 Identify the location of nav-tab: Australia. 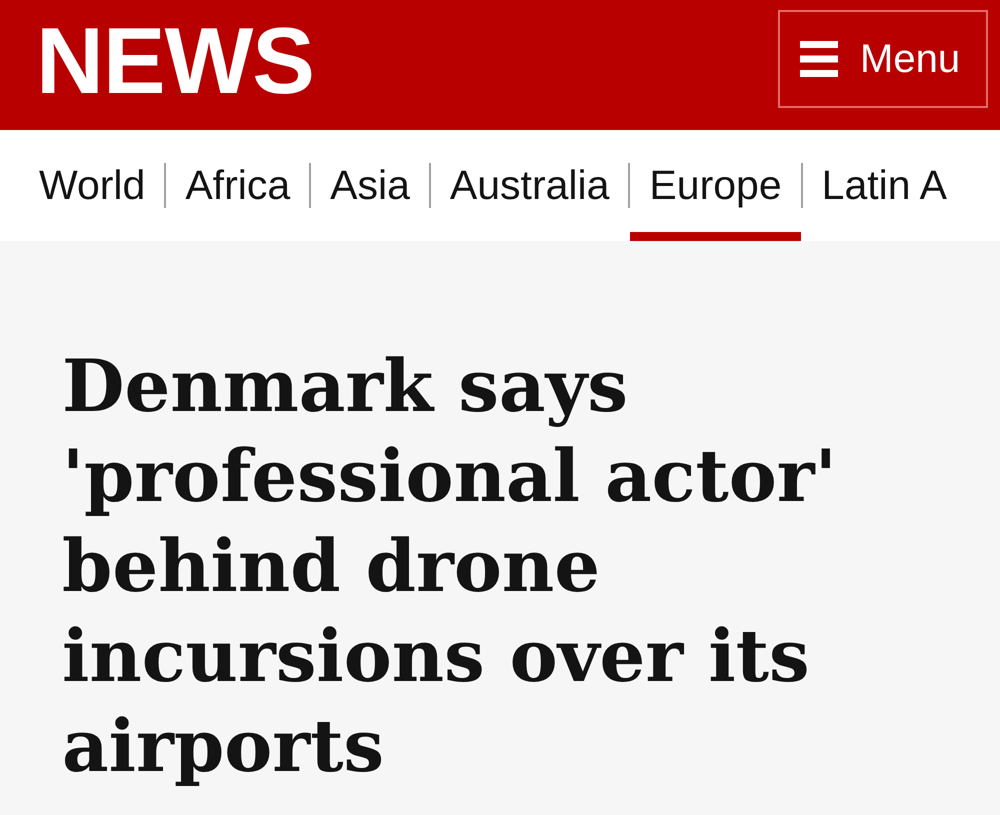
(529, 185).